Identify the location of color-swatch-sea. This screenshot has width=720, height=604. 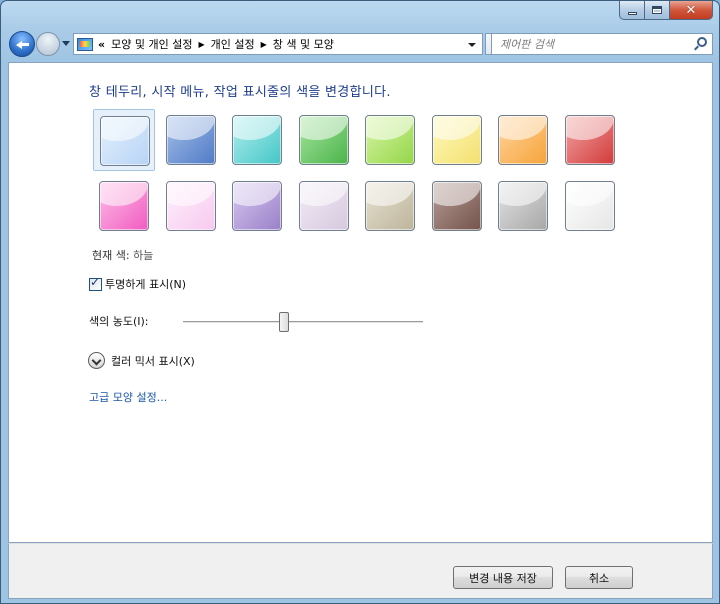
(257, 140).